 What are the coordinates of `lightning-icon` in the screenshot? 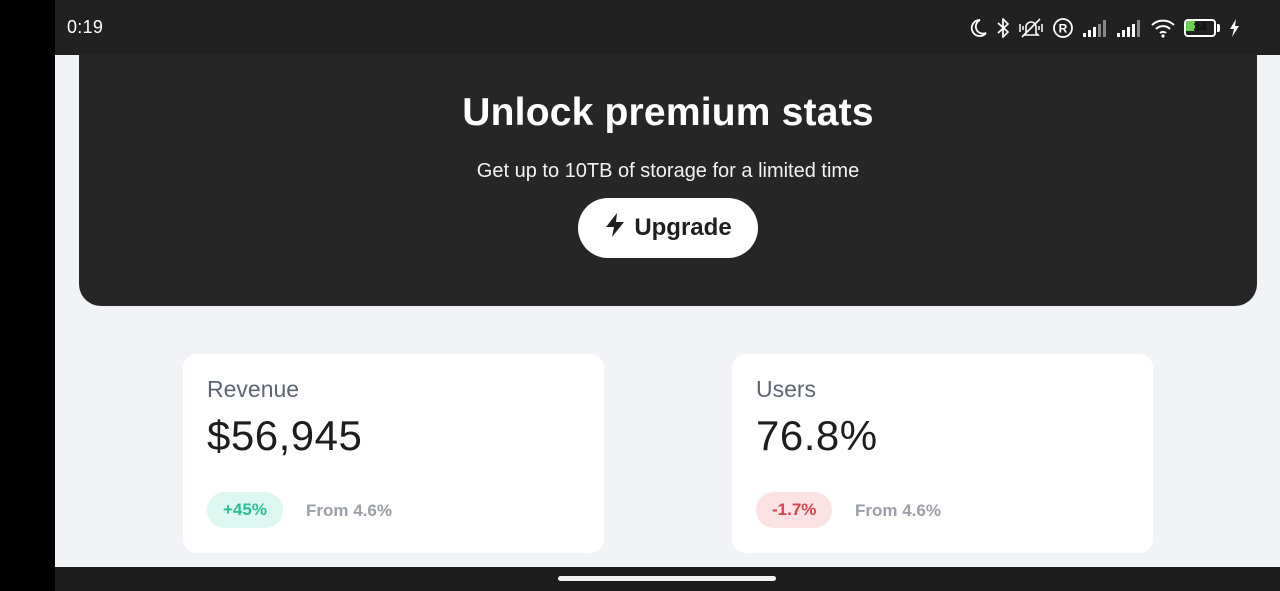 It's located at (615, 228).